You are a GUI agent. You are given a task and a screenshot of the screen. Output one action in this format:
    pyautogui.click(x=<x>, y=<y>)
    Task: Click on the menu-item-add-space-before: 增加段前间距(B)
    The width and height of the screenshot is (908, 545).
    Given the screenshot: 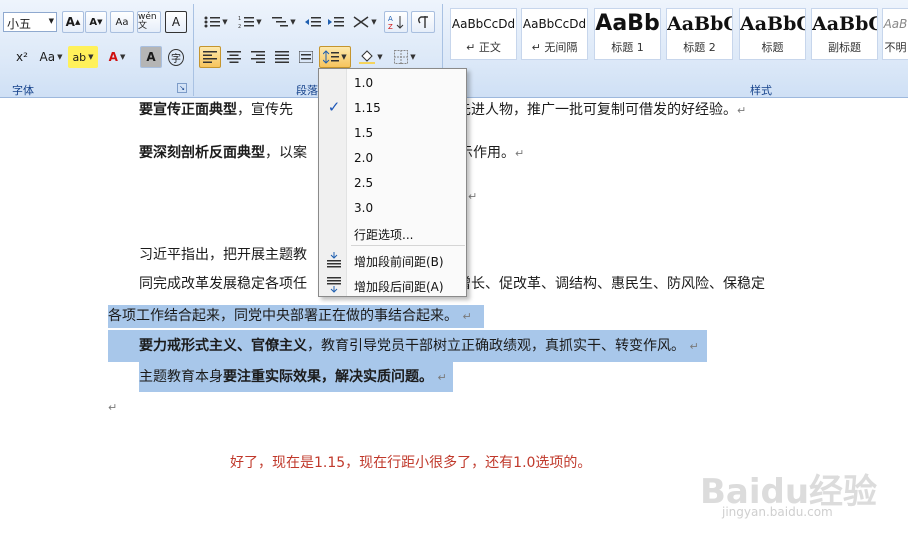 What is the action you would take?
    pyautogui.click(x=392, y=260)
    